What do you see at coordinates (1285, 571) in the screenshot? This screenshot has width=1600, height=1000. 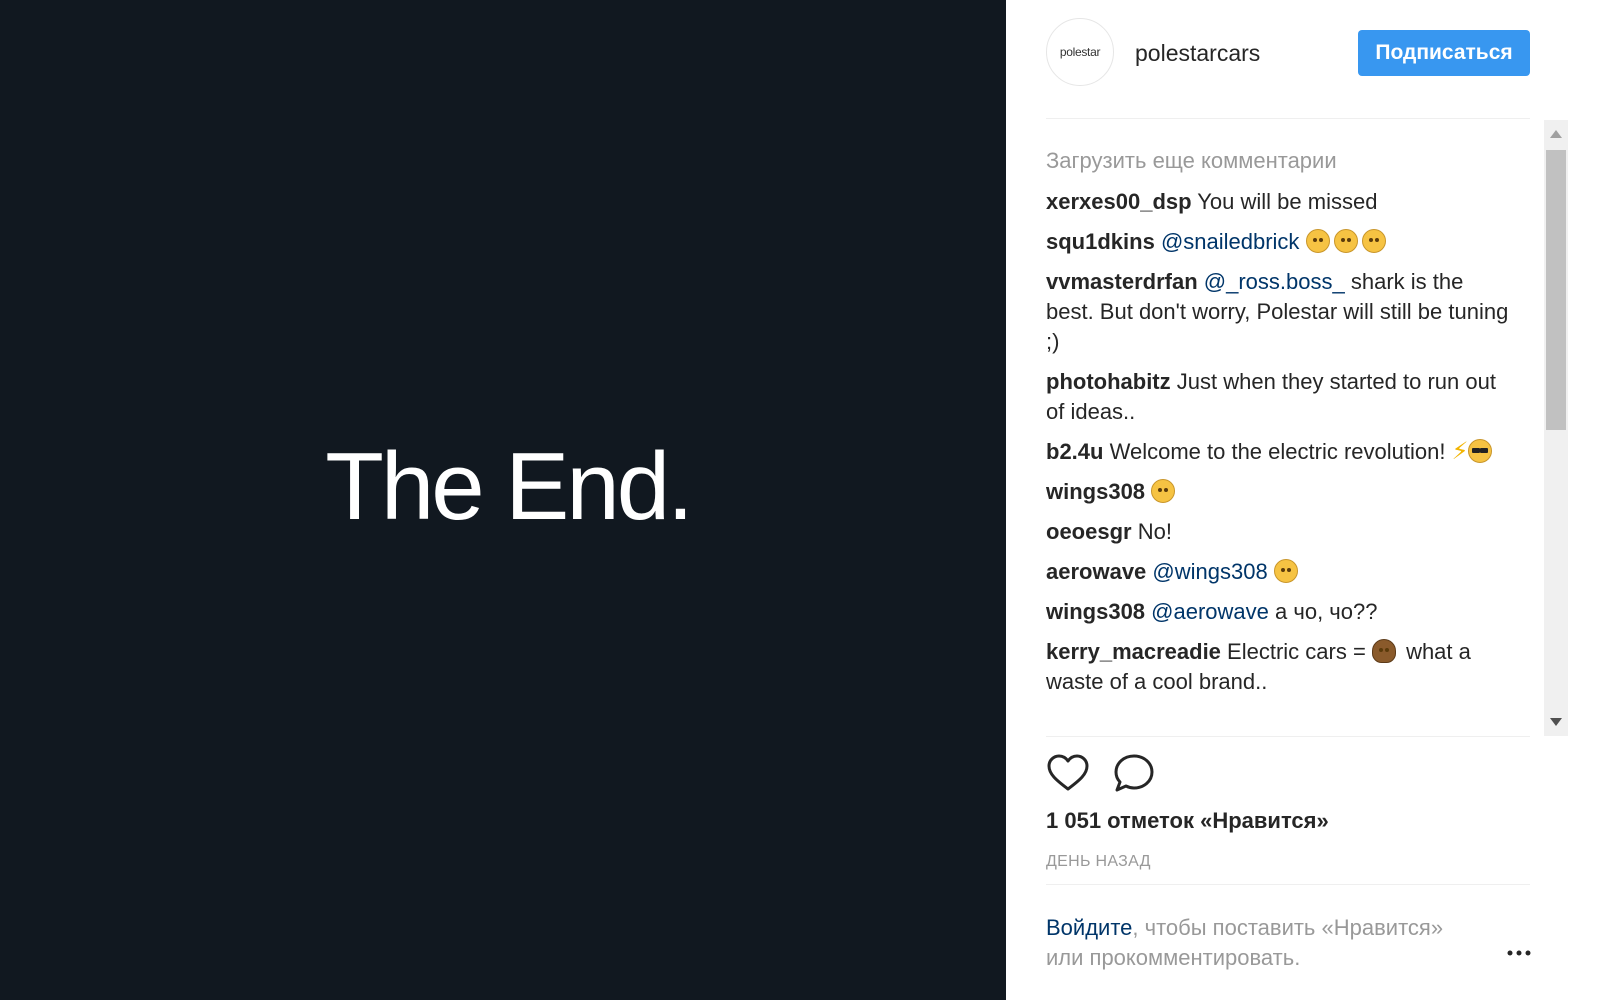 I see `frowning-face-icon` at bounding box center [1285, 571].